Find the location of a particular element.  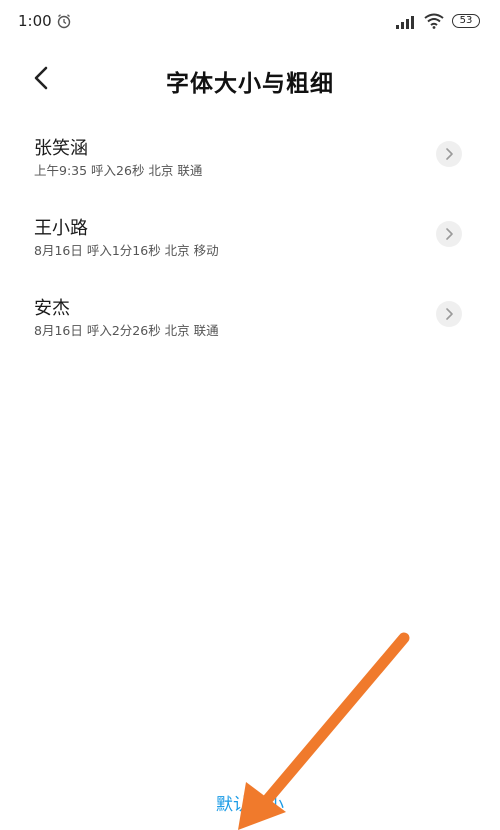

signal-icon is located at coordinates (405, 22).